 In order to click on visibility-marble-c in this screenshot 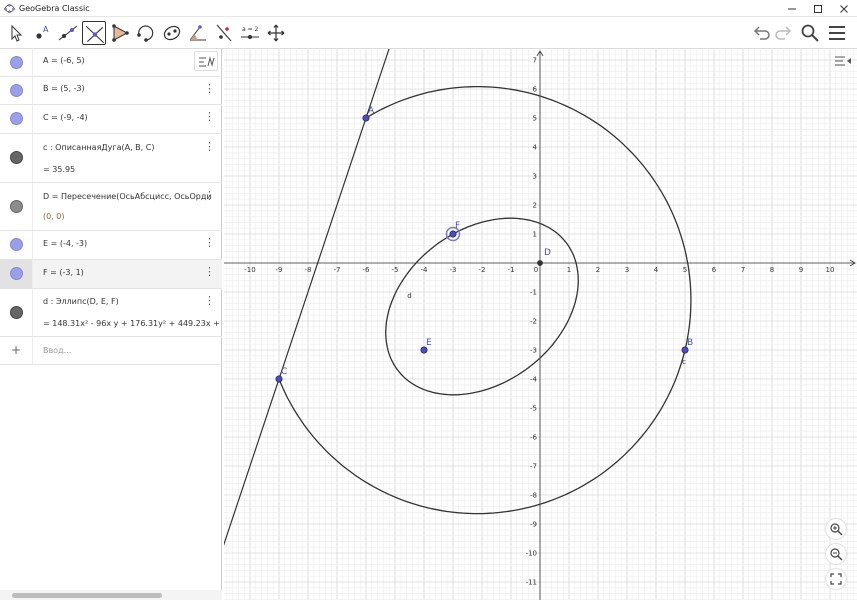, I will do `click(16, 118)`.